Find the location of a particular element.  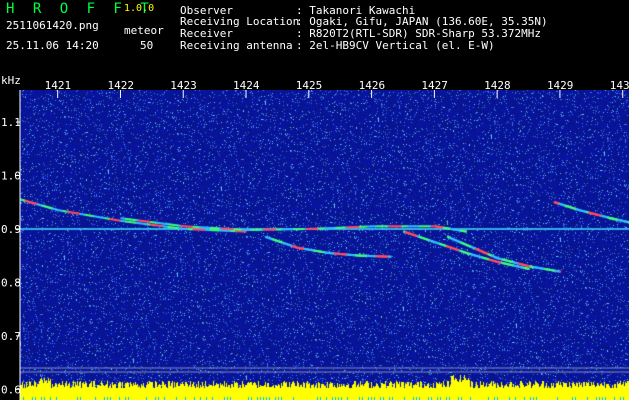

info-value-receiver: : R820T2(RTL-SDR) SDR-Sharp 53.372MHz is located at coordinates (419, 33).